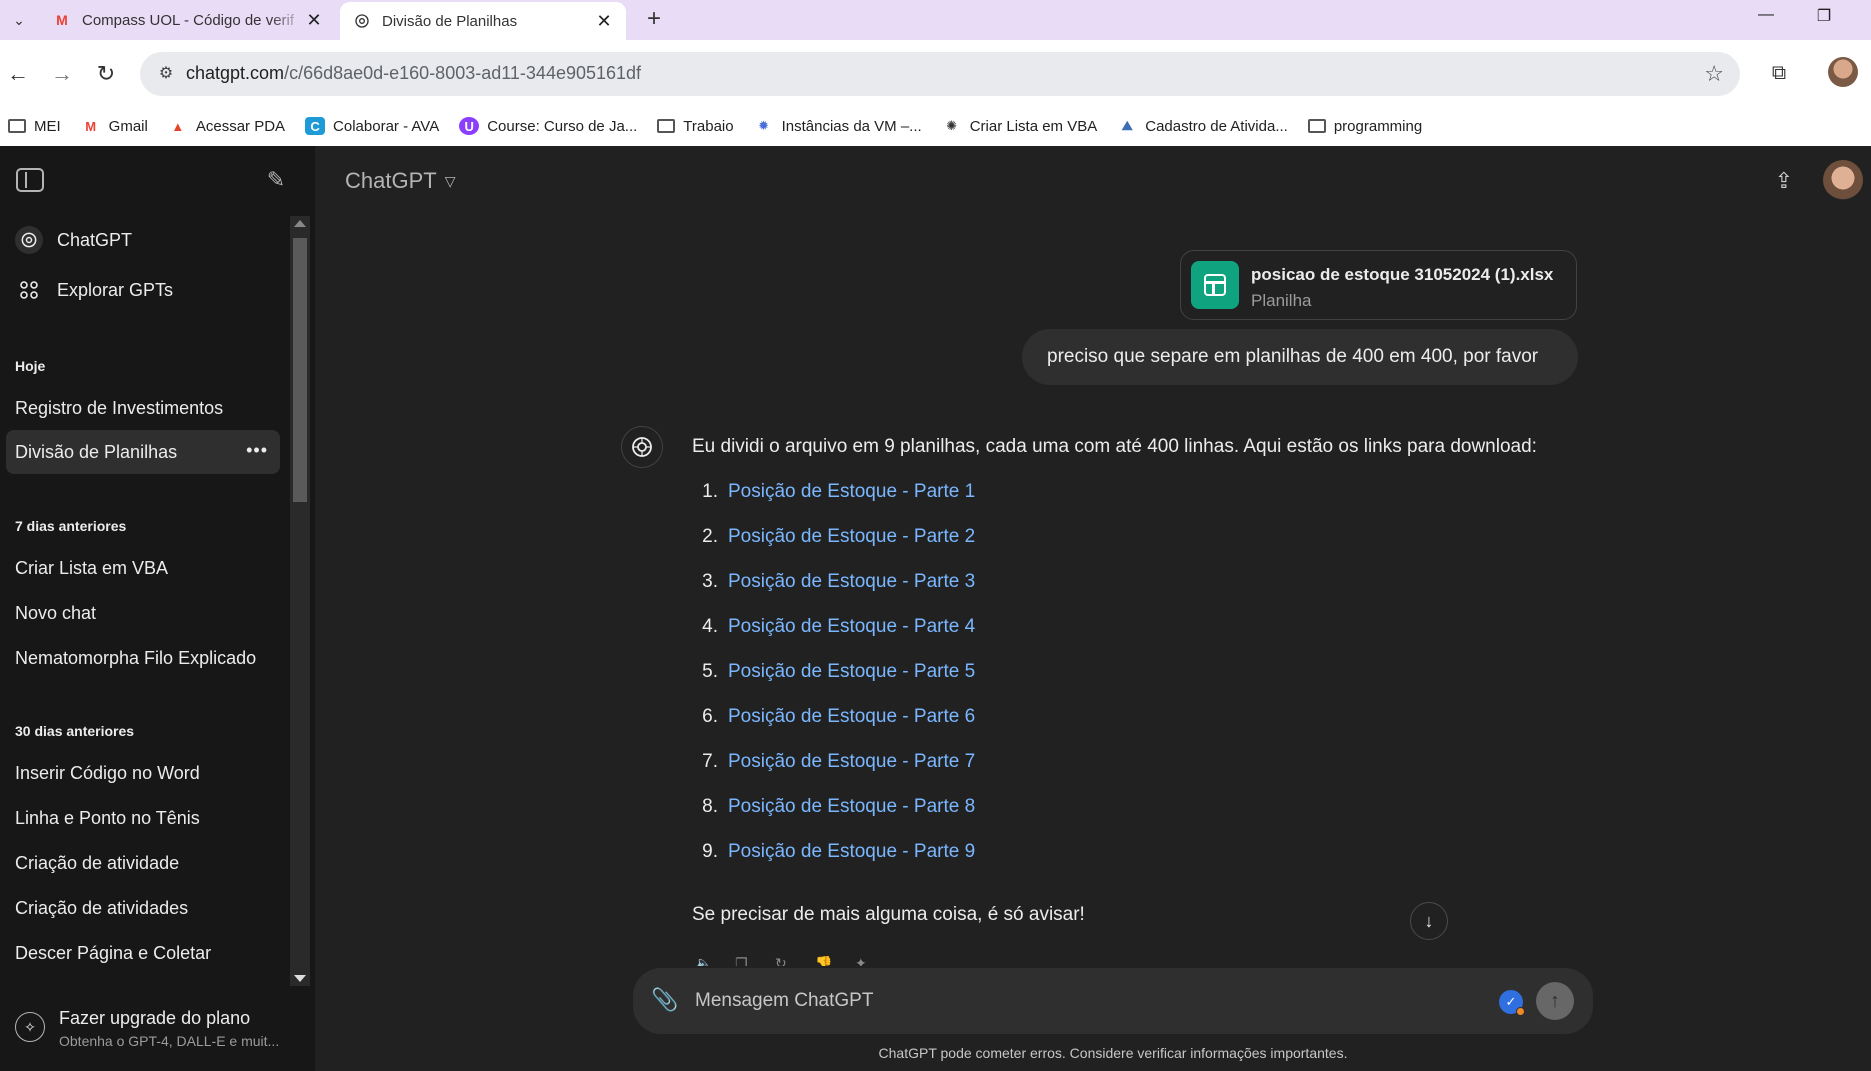  I want to click on bookmark-label: Gmail, so click(128, 126).